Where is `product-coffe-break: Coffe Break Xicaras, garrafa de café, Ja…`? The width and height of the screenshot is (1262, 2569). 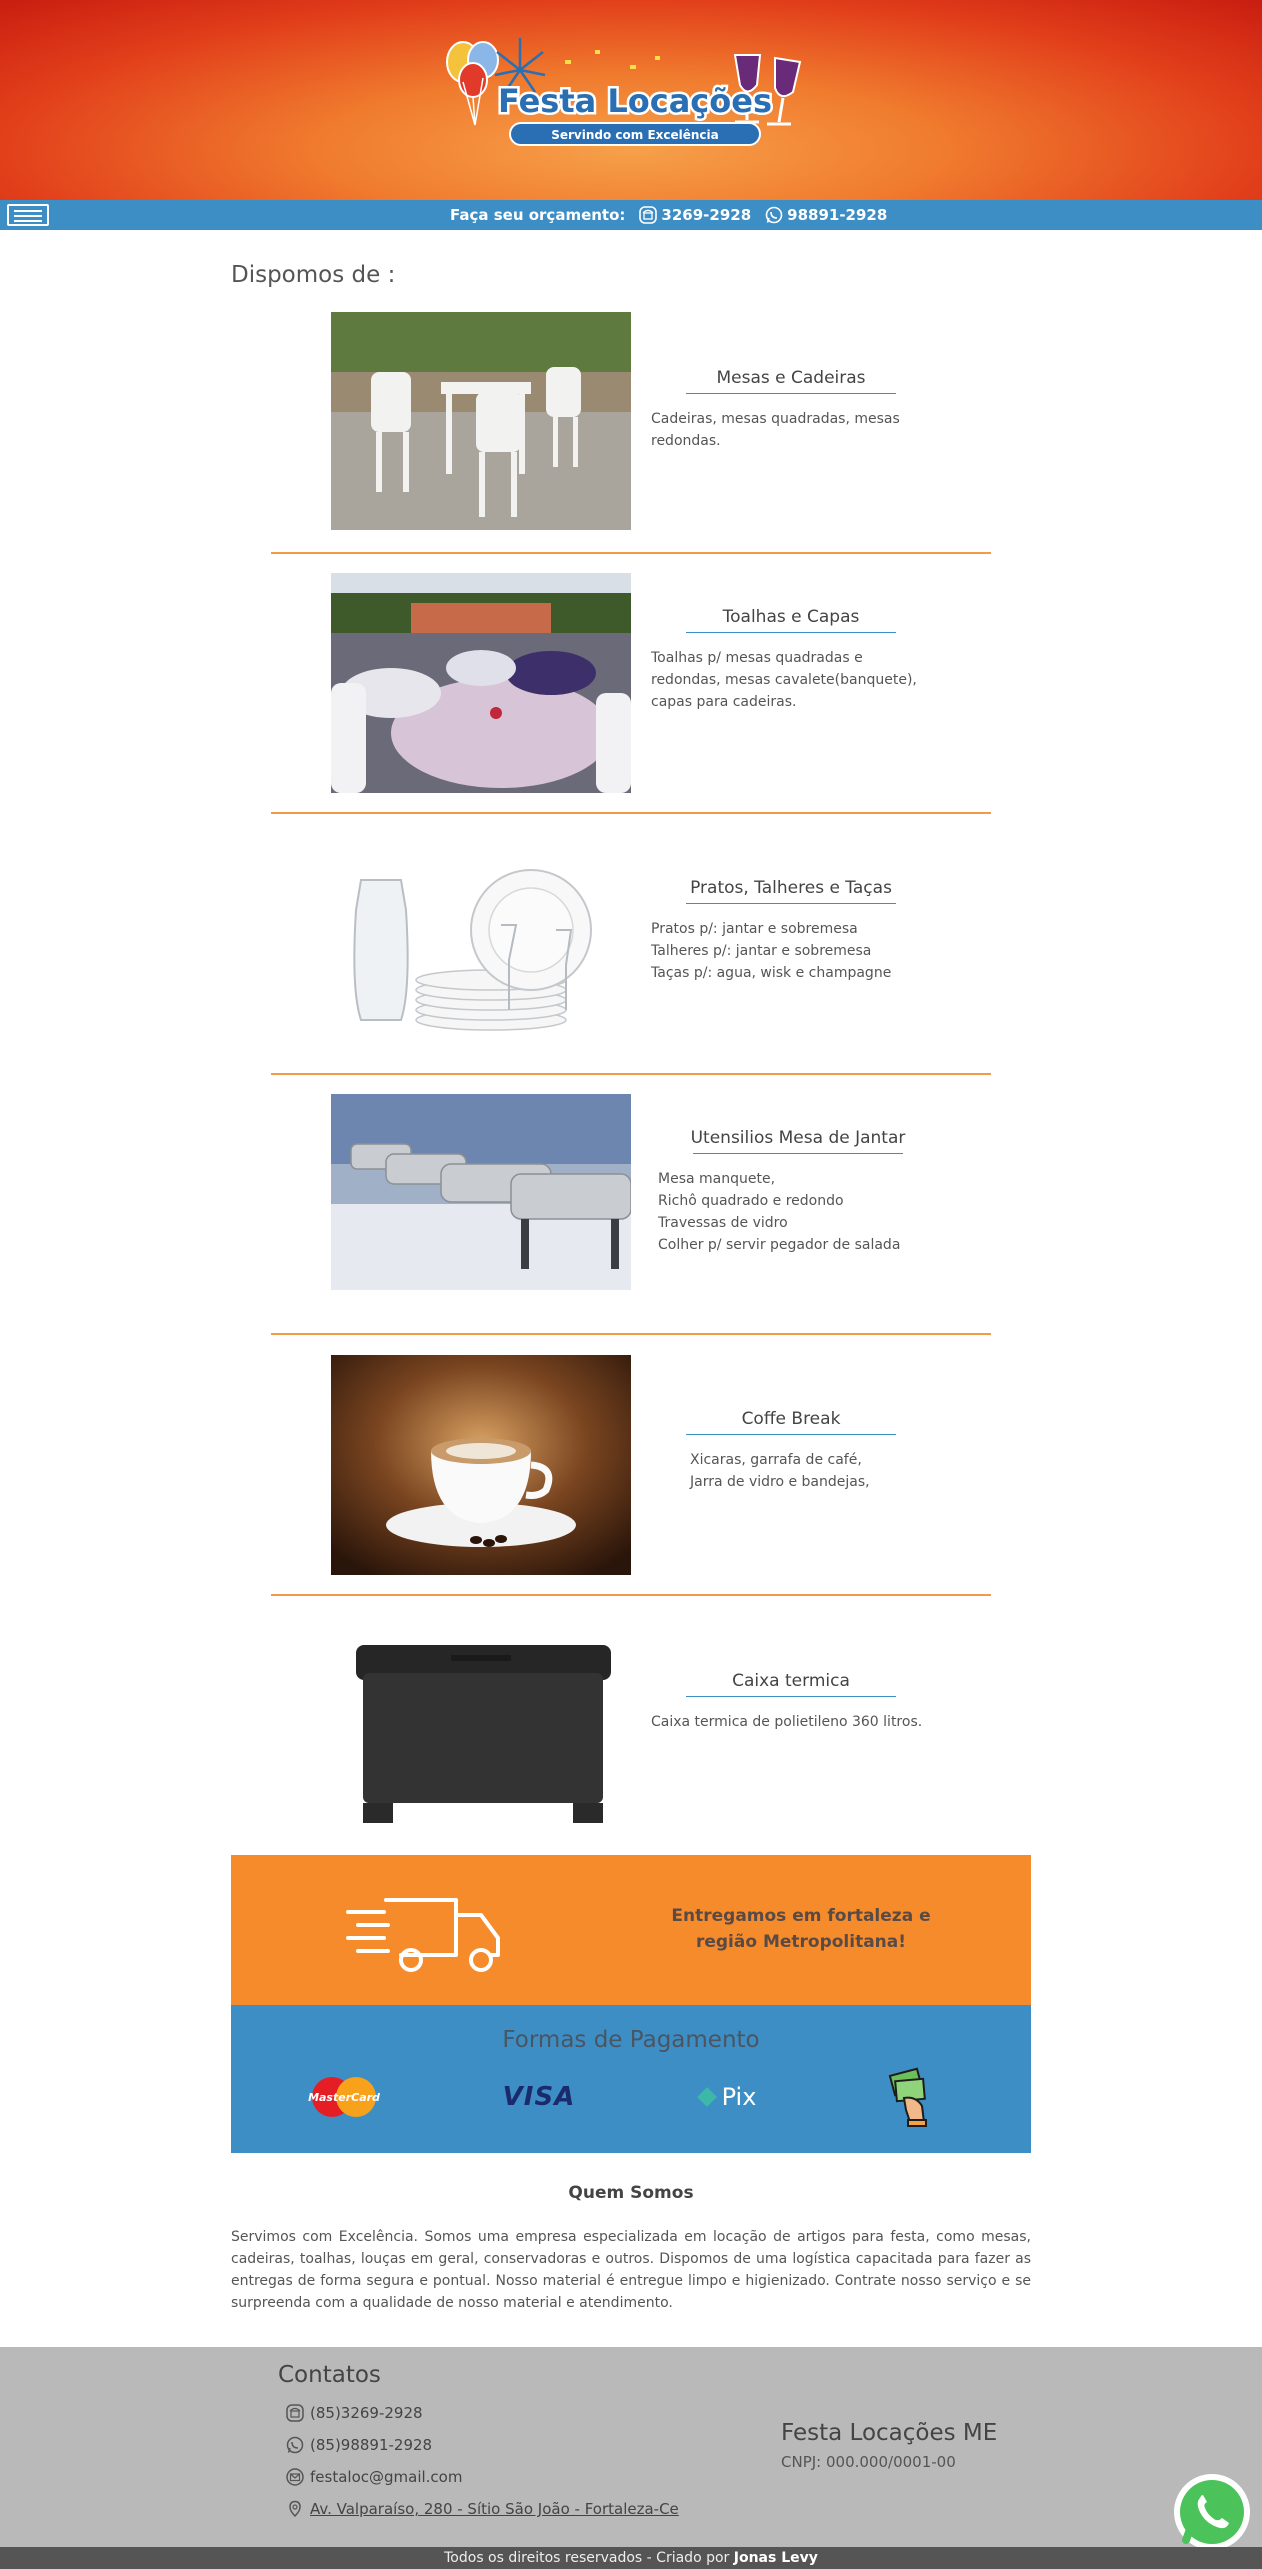
product-coffe-break: Coffe Break Xicaras, garrafa de café, Ja… is located at coordinates (631, 1465).